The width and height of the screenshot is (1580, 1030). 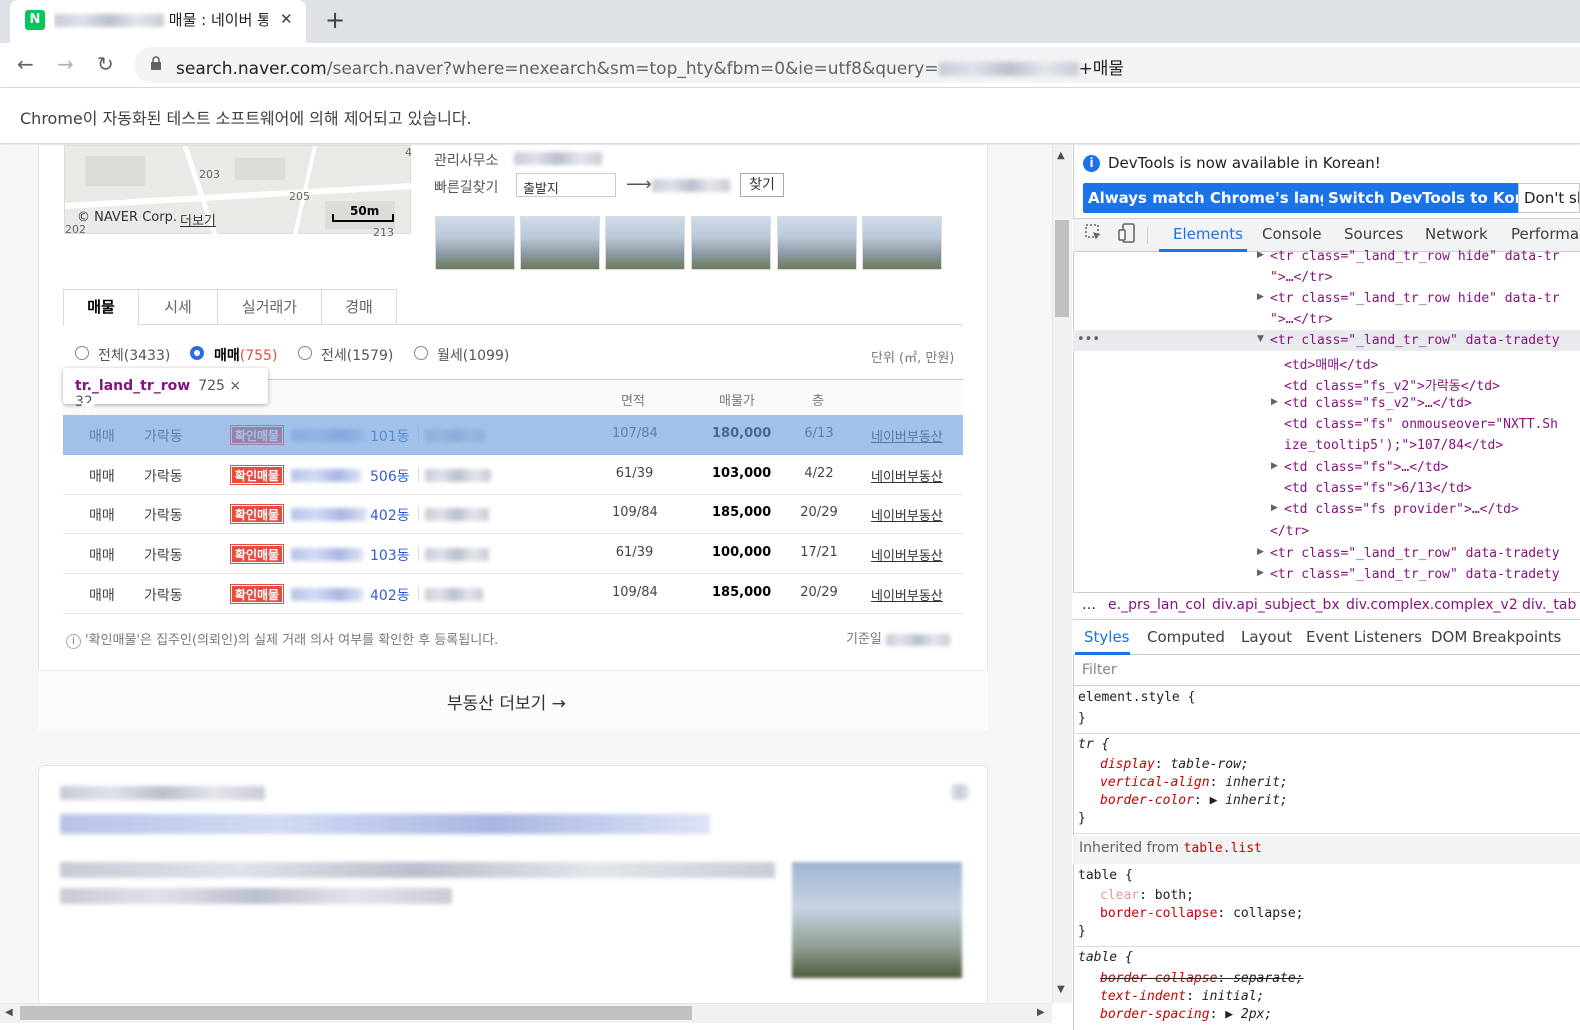 I want to click on css-property: display: table-row;, so click(x=1174, y=764).